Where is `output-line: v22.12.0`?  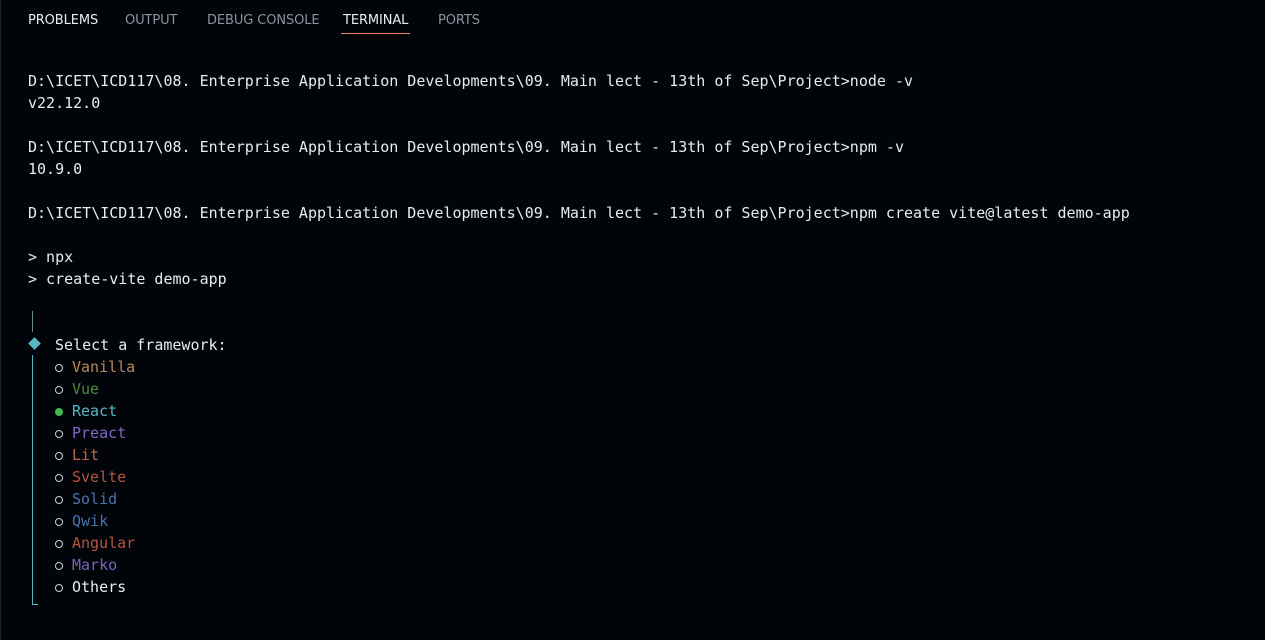 output-line: v22.12.0 is located at coordinates (64, 103).